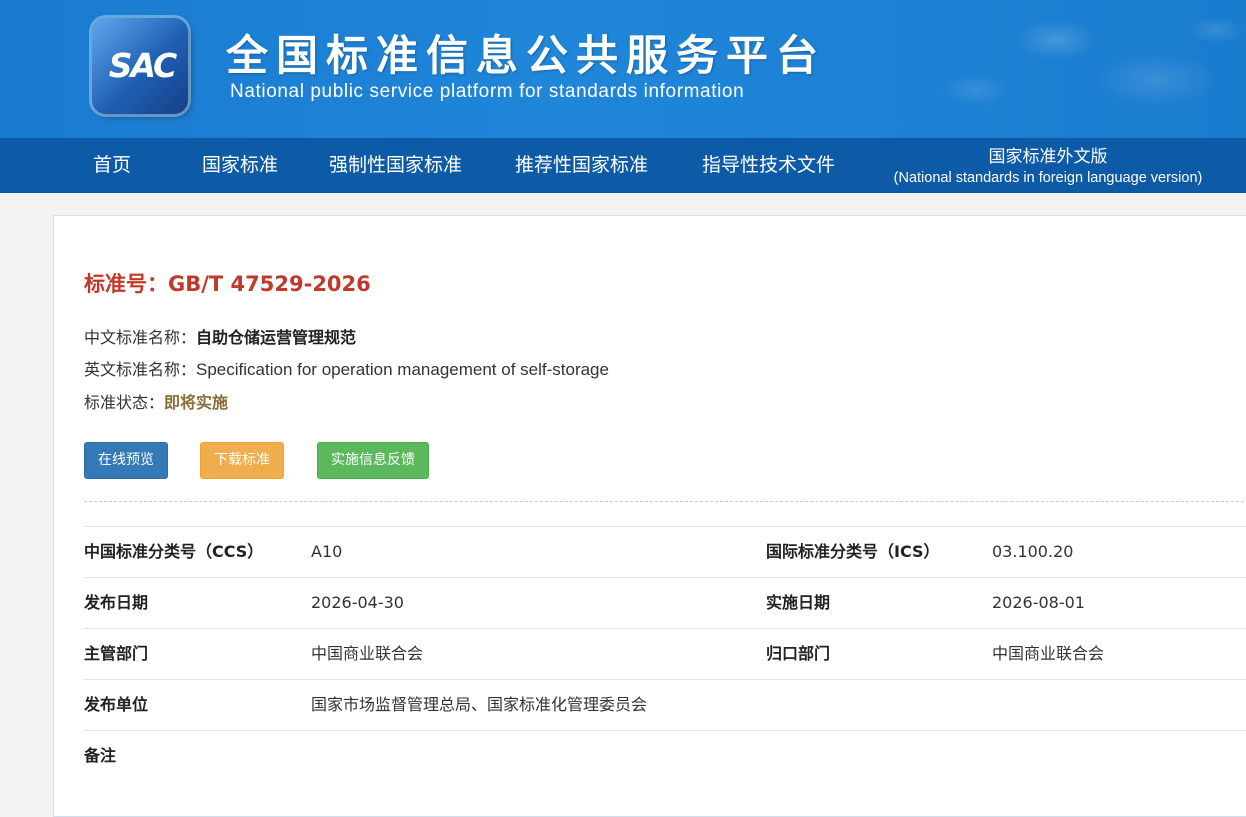  What do you see at coordinates (395, 165) in the screenshot?
I see `nav-mandatory-standards: 强制性国家标准` at bounding box center [395, 165].